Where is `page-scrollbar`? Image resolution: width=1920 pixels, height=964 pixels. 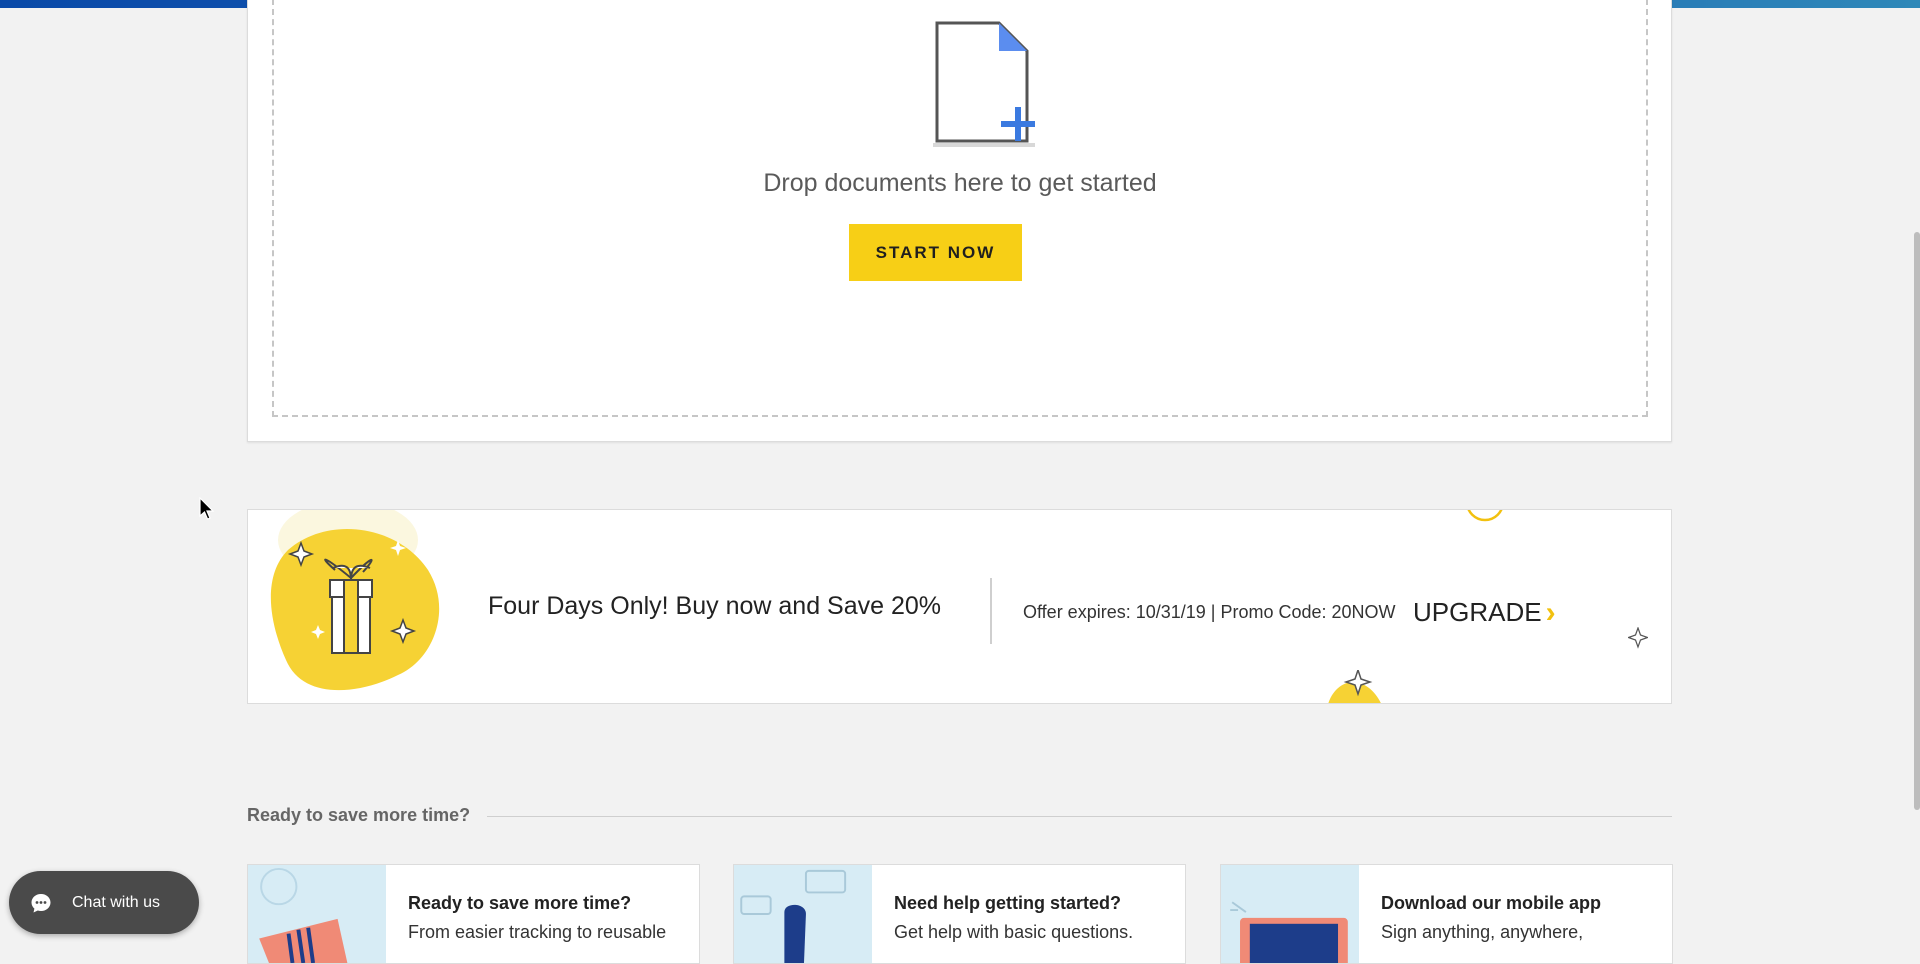 page-scrollbar is located at coordinates (1917, 521).